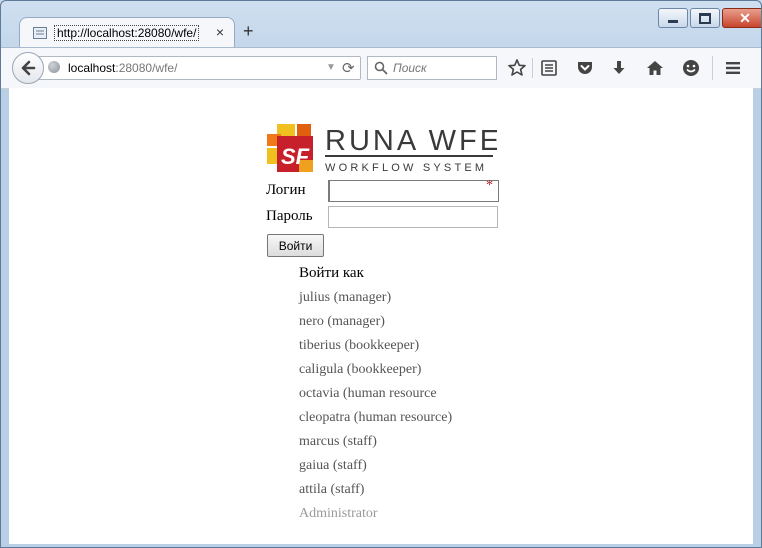 The height and width of the screenshot is (548, 762). I want to click on logo-brand: RUNA WFE, so click(411, 141).